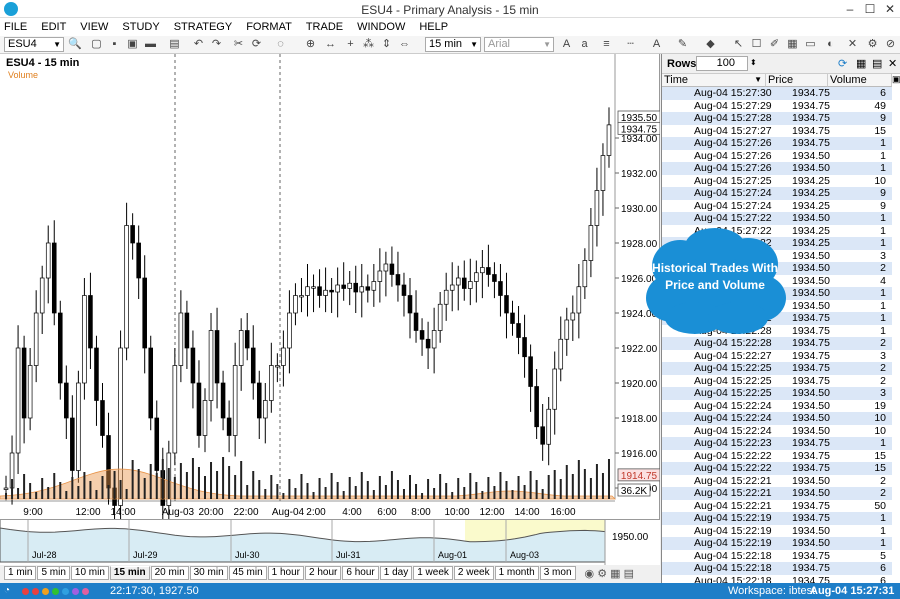 The height and width of the screenshot is (599, 900). Describe the element at coordinates (114, 44) in the screenshot. I see `save-icon: ▪` at that location.